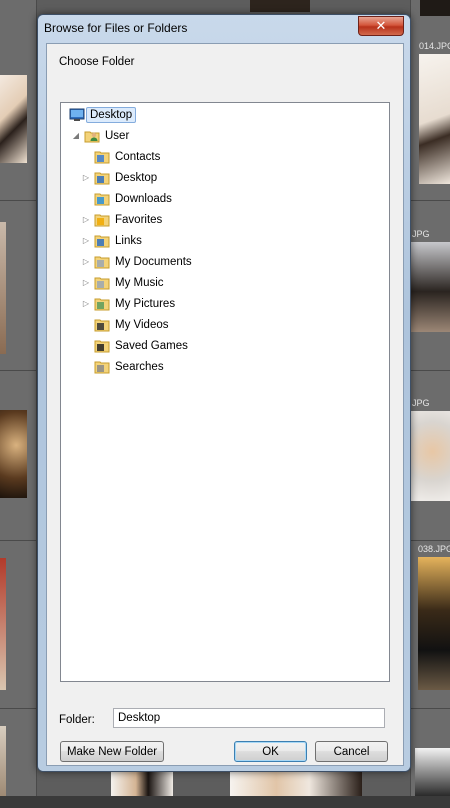 This screenshot has width=450, height=808. Describe the element at coordinates (102, 199) in the screenshot. I see `downloads-folder-icon` at that location.